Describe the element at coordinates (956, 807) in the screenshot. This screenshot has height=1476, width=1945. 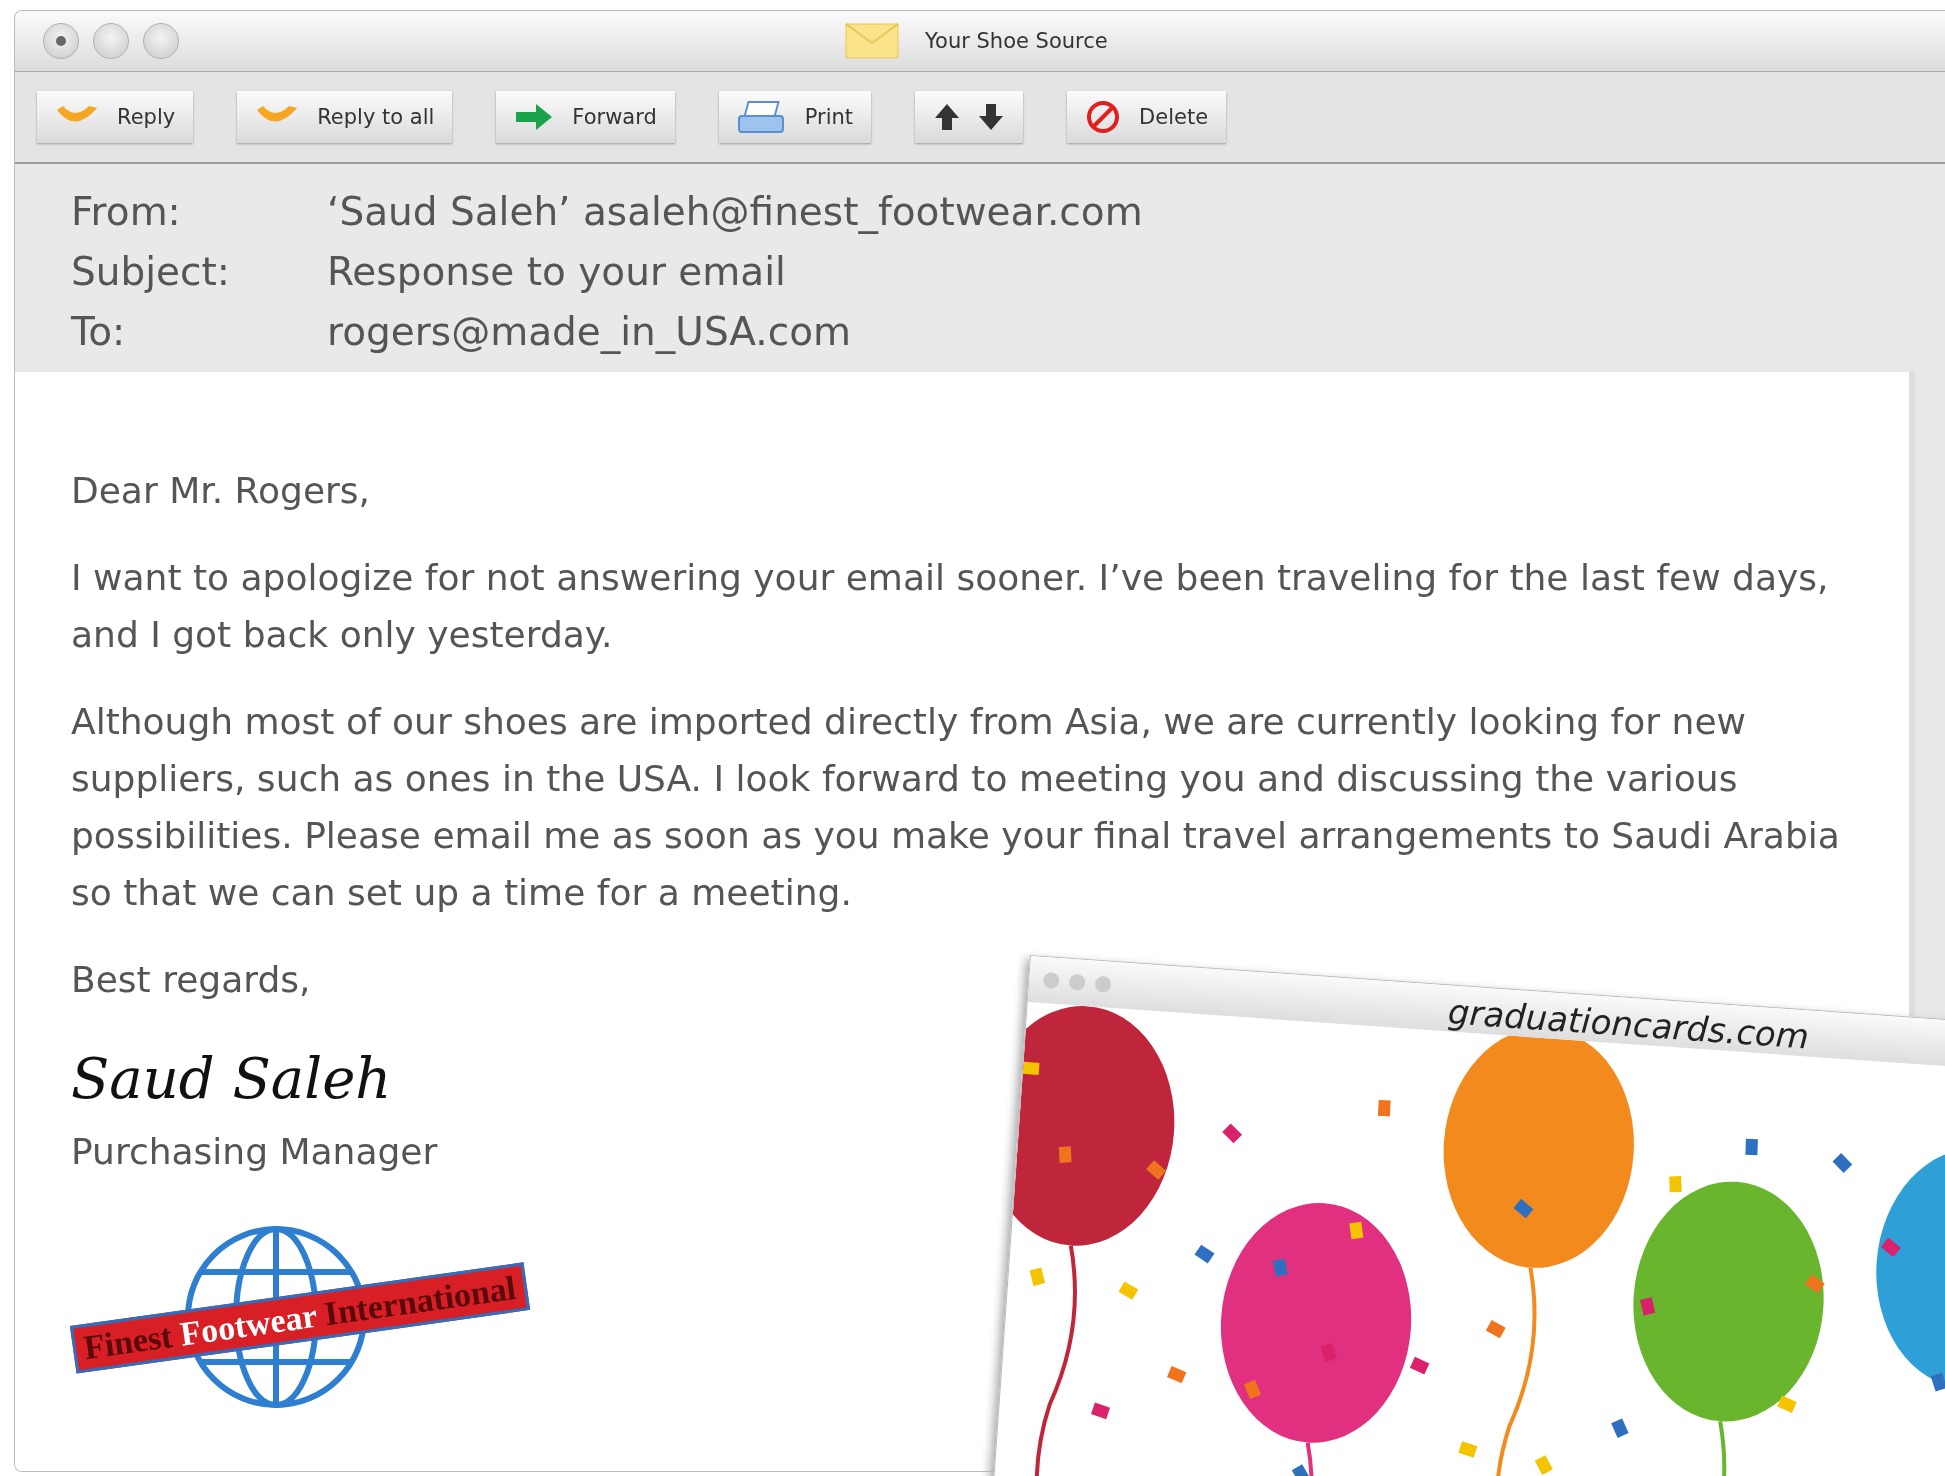
I see `body-paragraph: Although most of our shoes are imported directly from Asia, we are currently looking for new suppliers, such as ones in the USA. I look forward to meeting you and discussing the various possibilities. Please email me as soon as you make your final travel arrangements to Saudi Arabia so that we can set up a time for a meeting.` at that location.